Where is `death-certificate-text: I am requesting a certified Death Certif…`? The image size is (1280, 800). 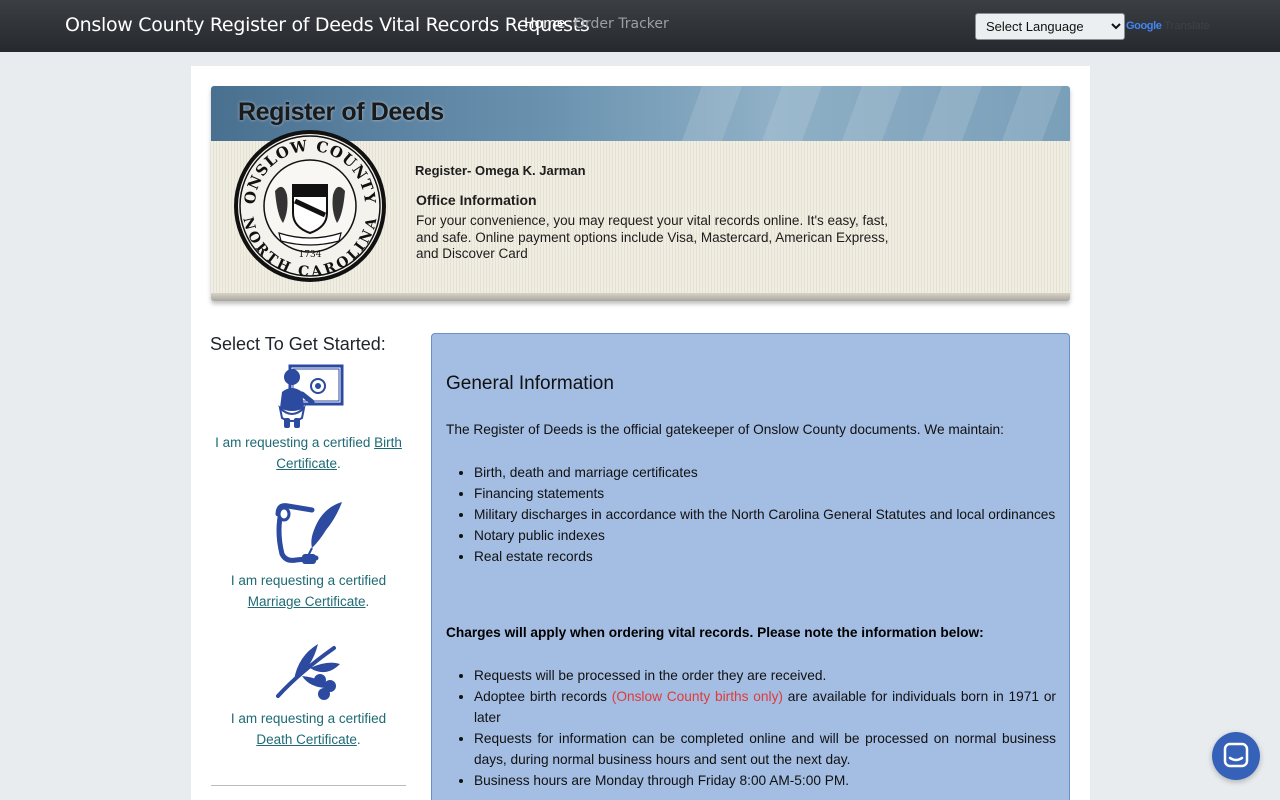
death-certificate-text: I am requesting a certified Death Certif… is located at coordinates (308, 729).